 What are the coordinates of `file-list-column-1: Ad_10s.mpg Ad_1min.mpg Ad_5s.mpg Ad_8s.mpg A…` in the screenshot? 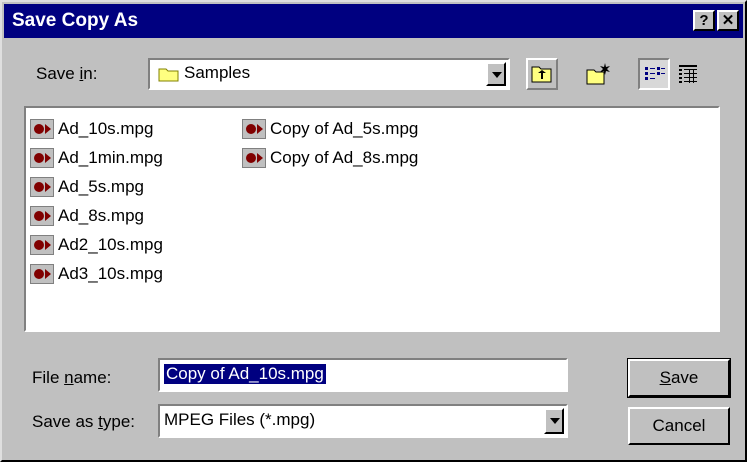 It's located at (96, 201).